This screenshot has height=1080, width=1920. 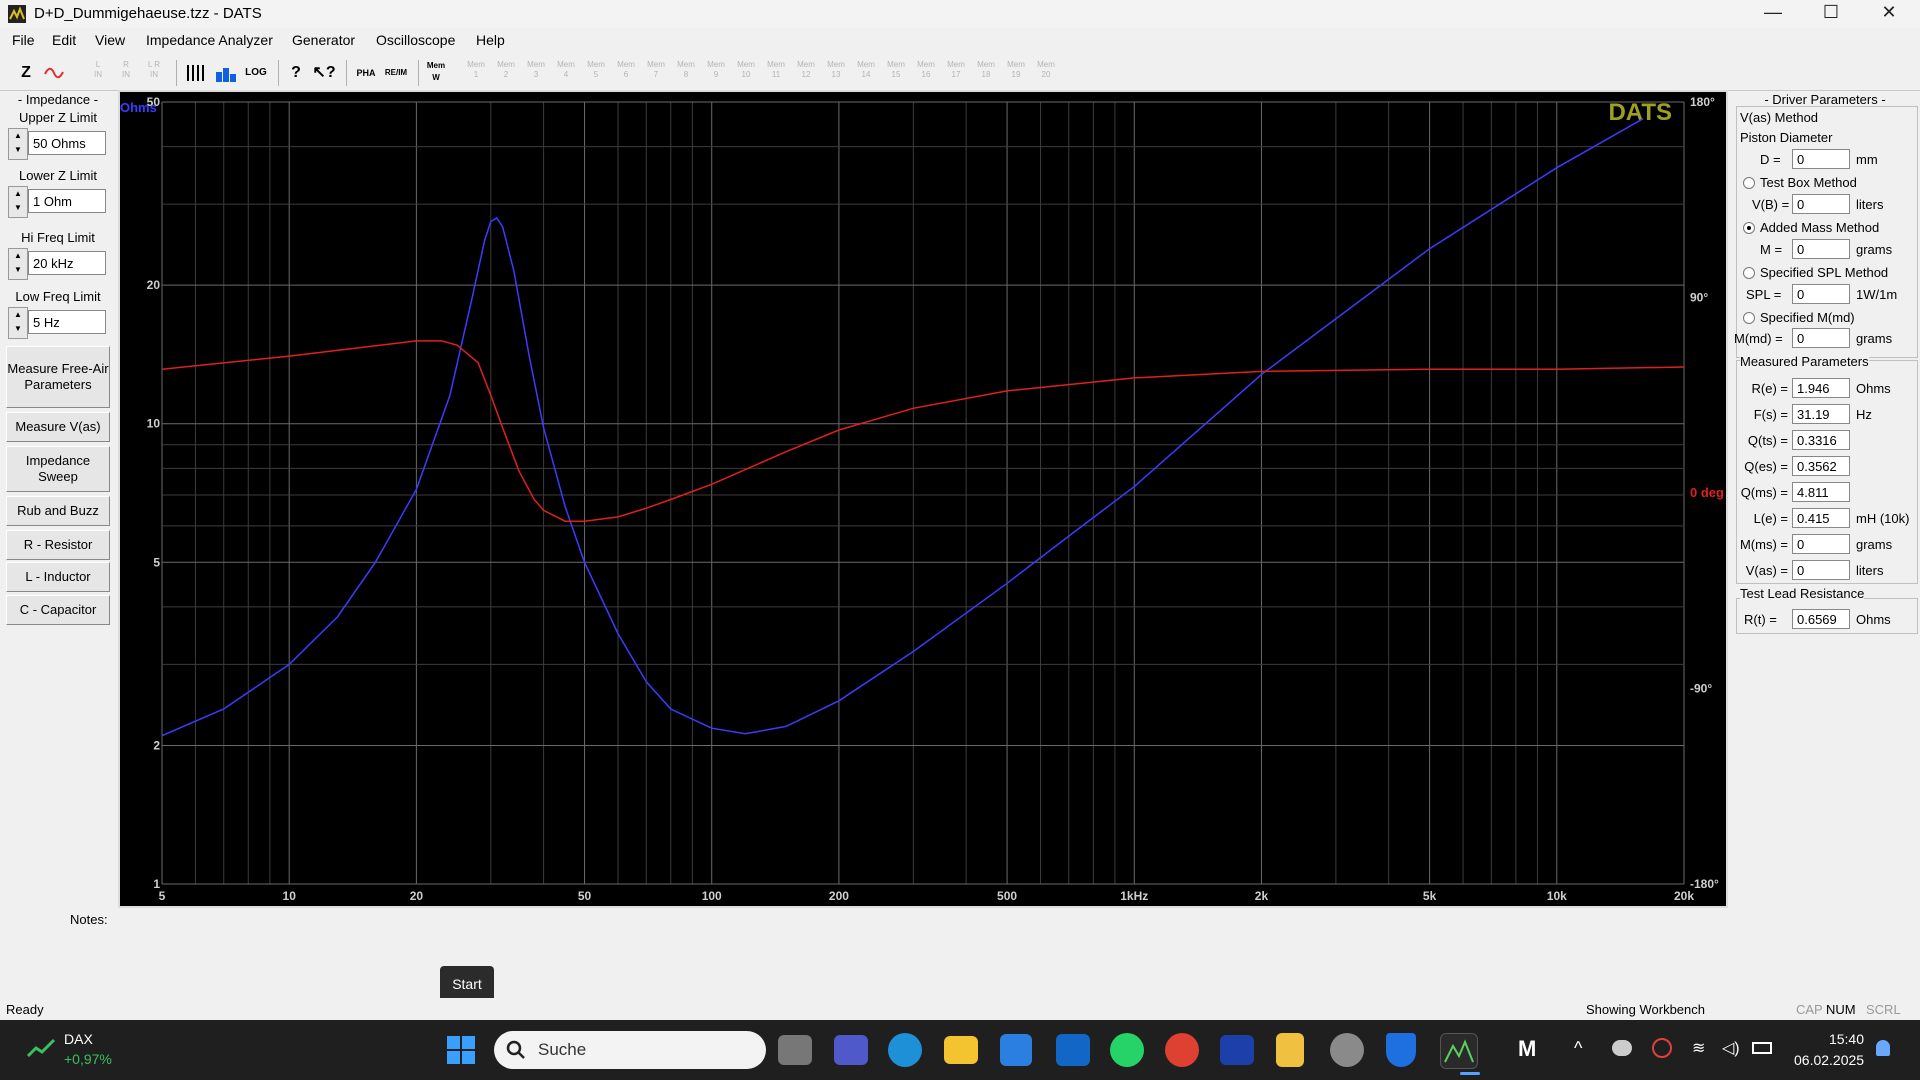 I want to click on low-freq-value: 5 Hz, so click(x=67, y=322).